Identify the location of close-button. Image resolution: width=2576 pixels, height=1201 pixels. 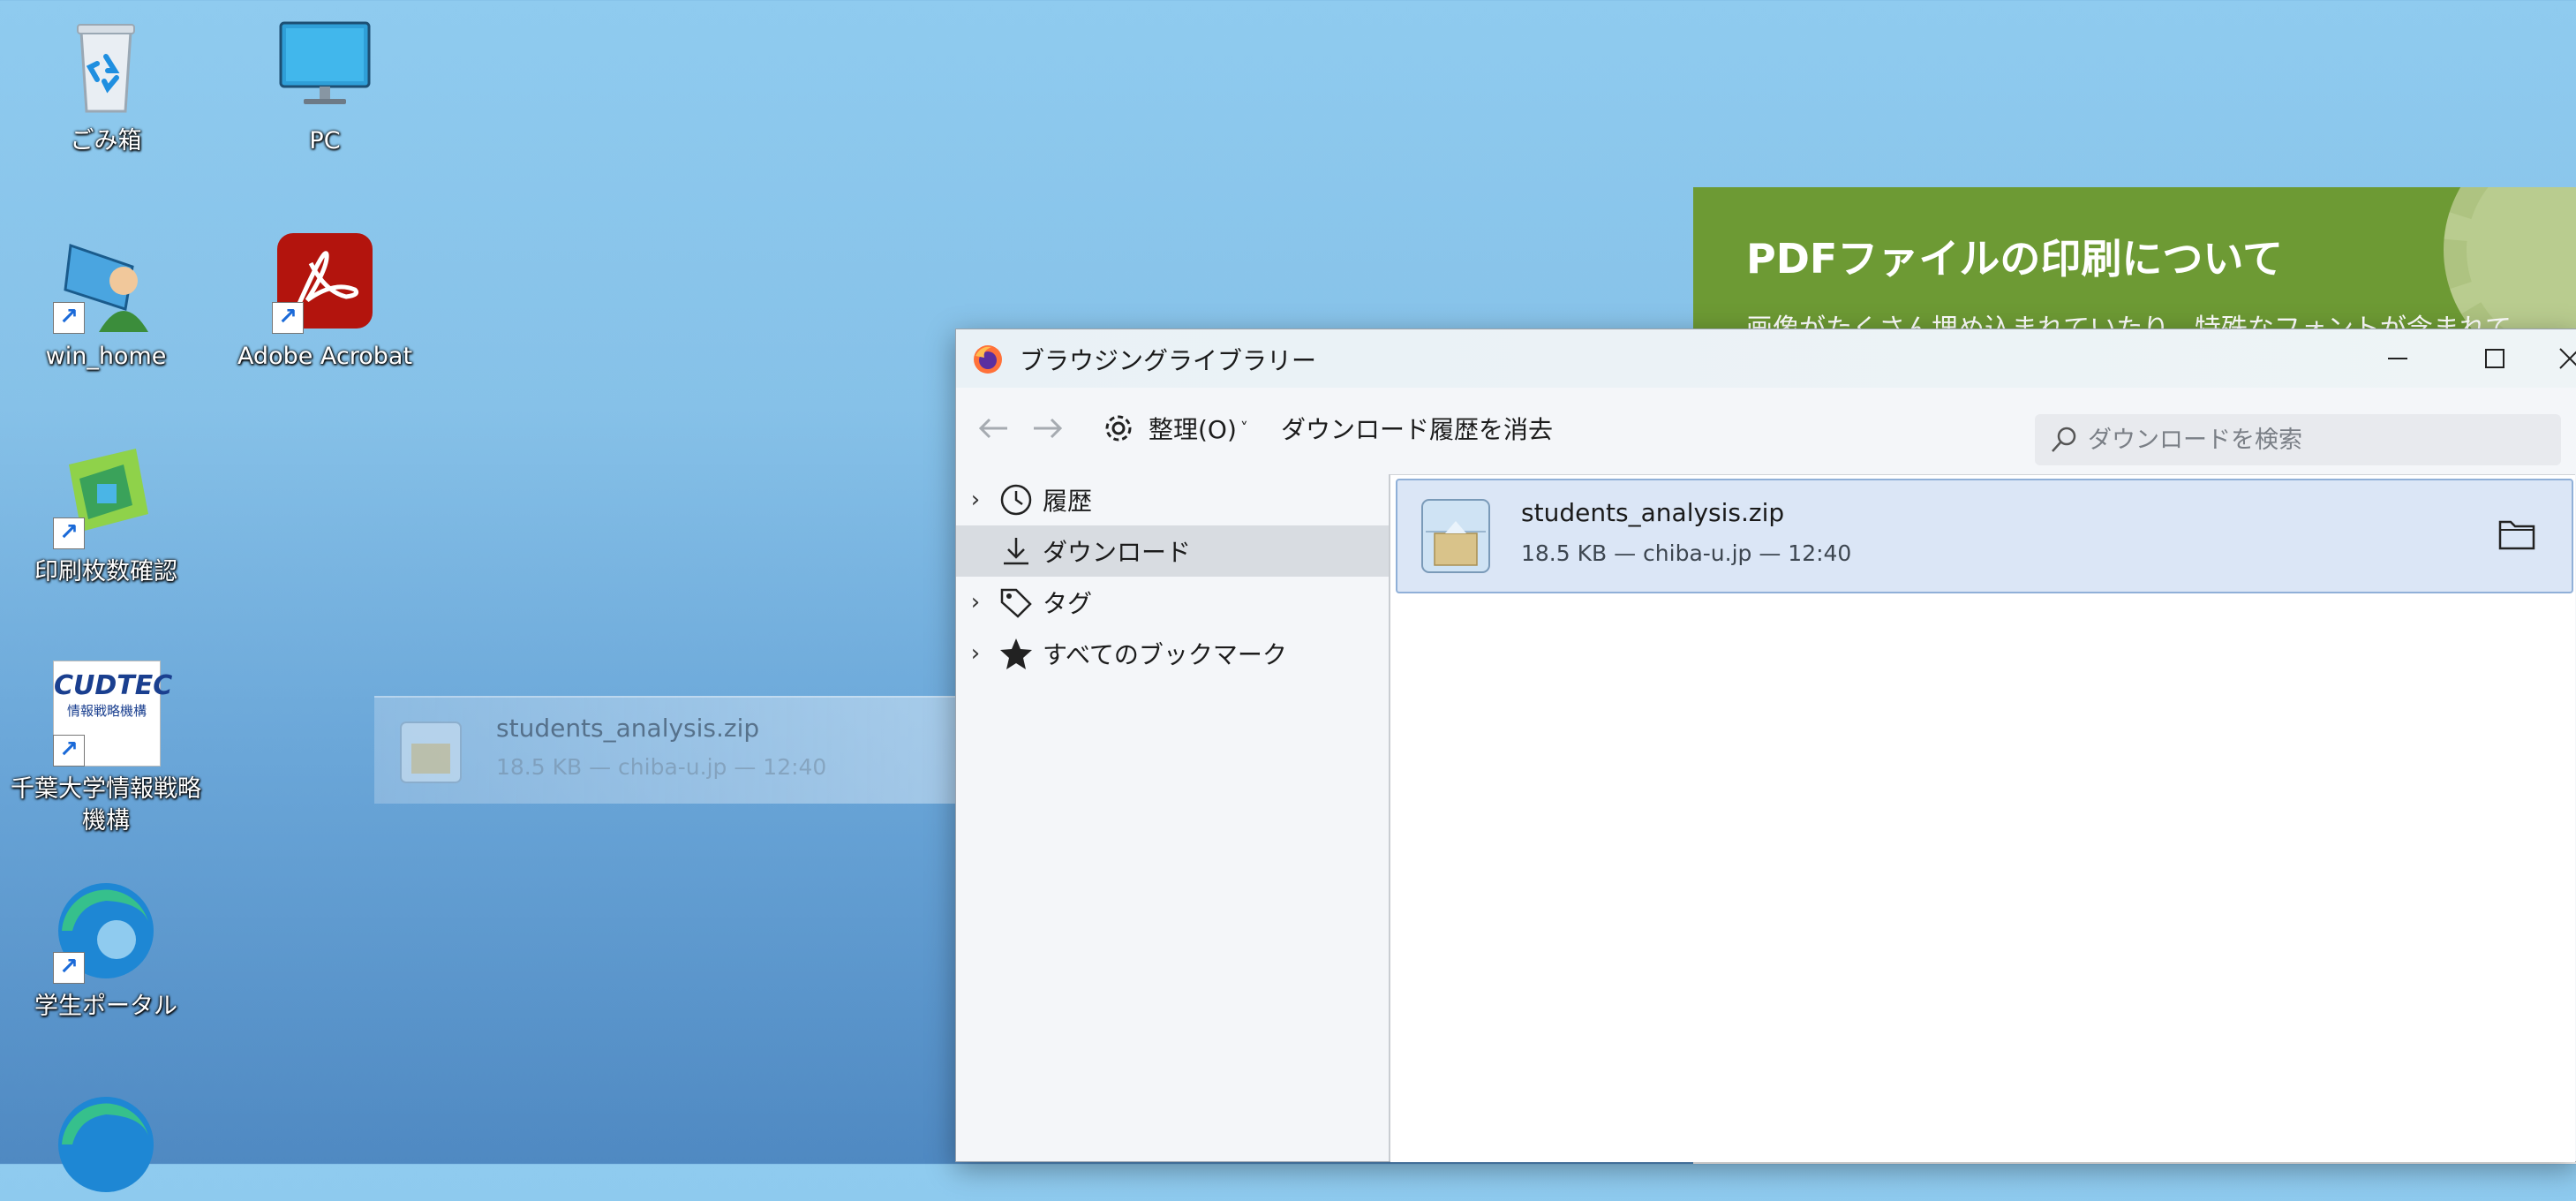
(2560, 358).